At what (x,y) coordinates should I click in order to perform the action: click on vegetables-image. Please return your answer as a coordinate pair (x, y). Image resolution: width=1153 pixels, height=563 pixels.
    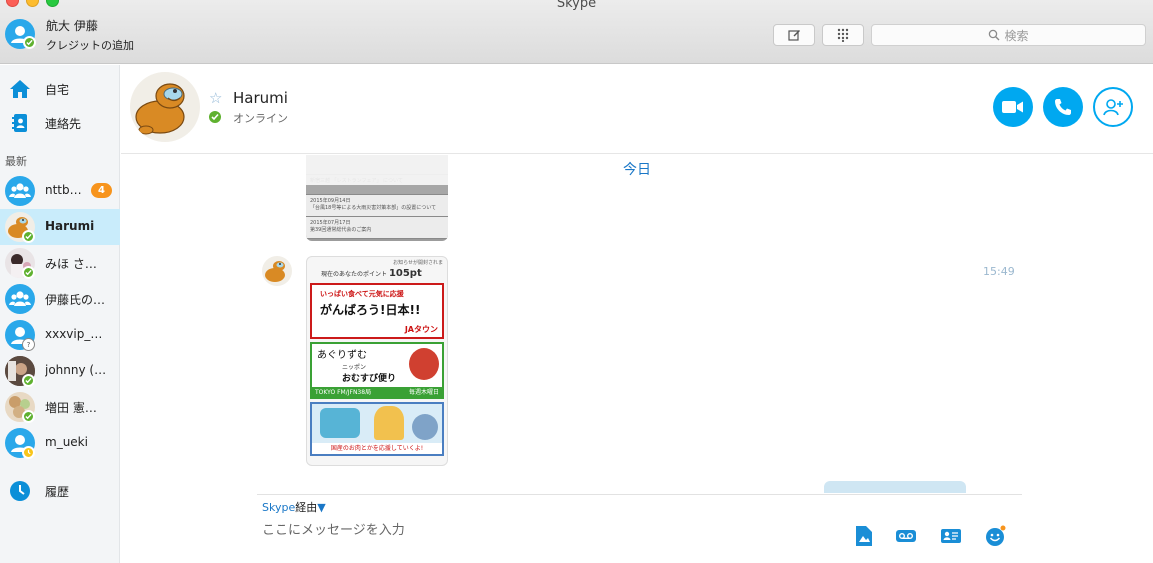
    Looking at the image, I should click on (424, 364).